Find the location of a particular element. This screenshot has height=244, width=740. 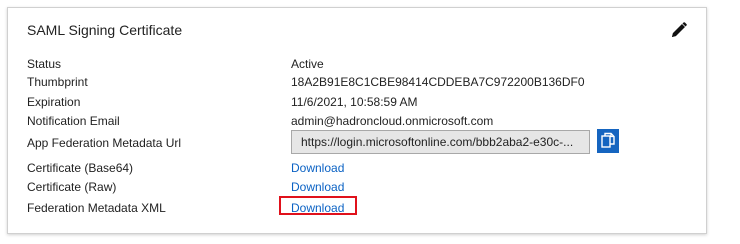

status-label: Status is located at coordinates (44, 64).